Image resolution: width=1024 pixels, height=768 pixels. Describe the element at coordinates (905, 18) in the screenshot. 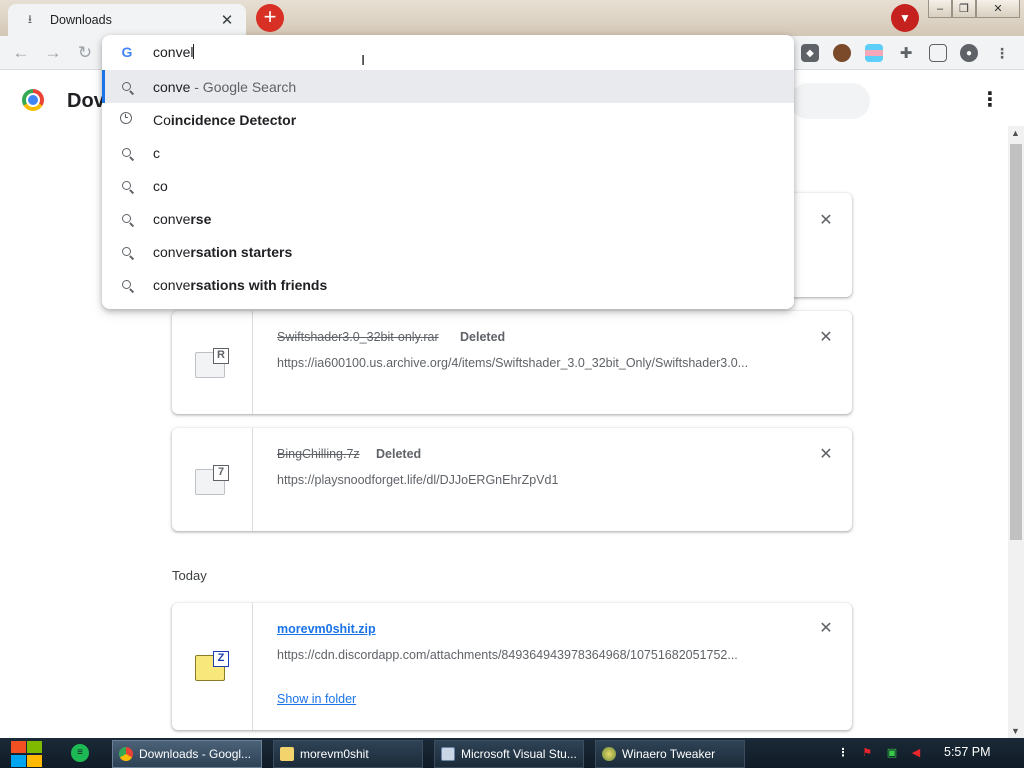

I see `tab-search-button: ▼` at that location.